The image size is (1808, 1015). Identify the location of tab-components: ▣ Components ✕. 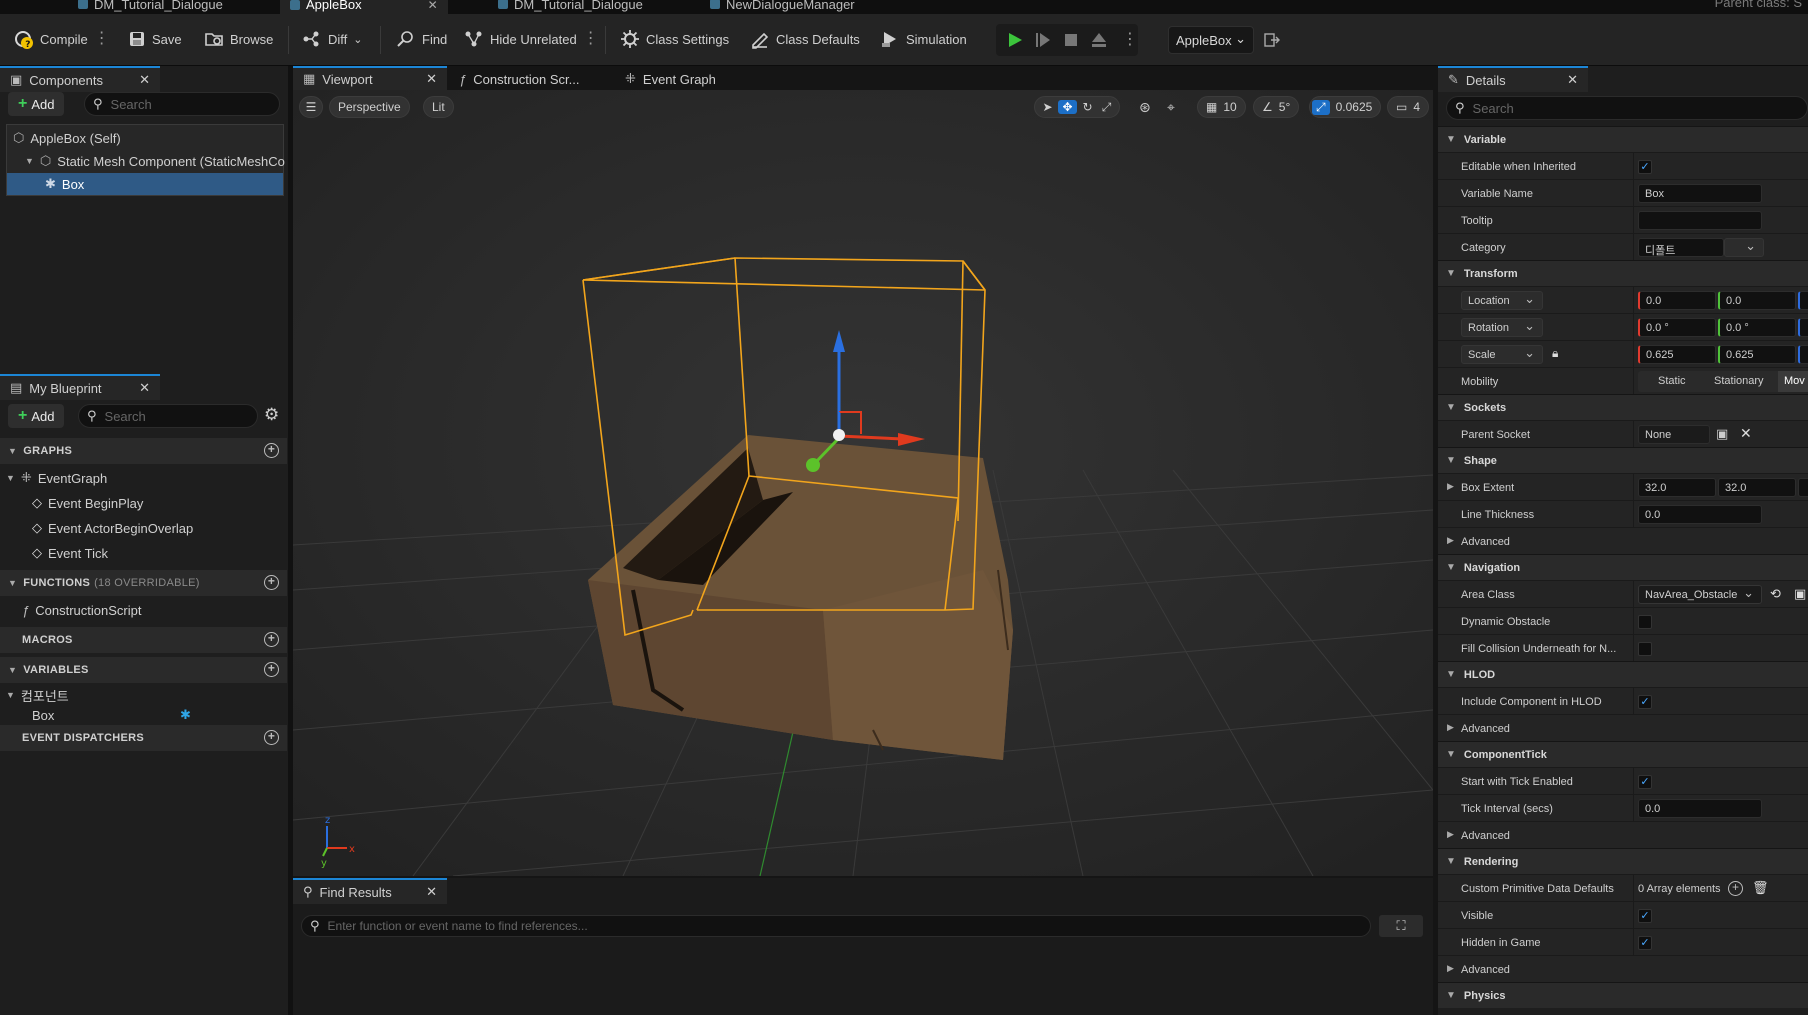
(80, 79).